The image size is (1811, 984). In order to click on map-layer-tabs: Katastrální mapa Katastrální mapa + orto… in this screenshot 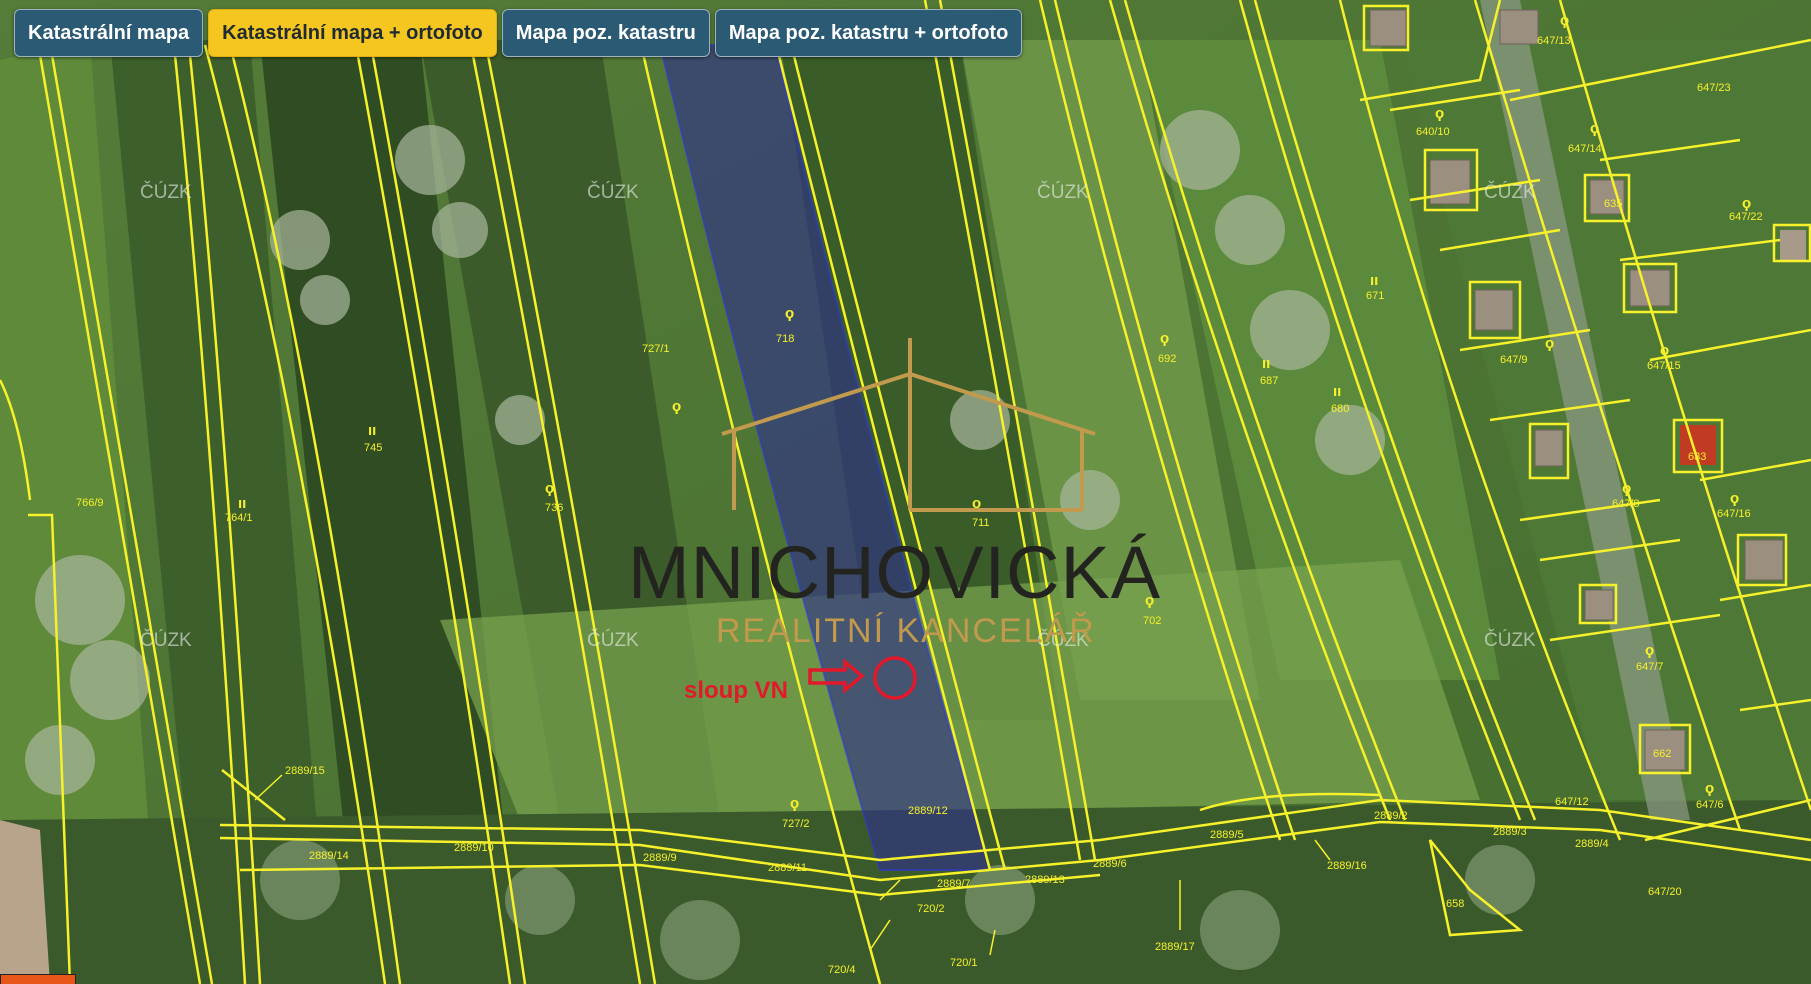, I will do `click(518, 33)`.